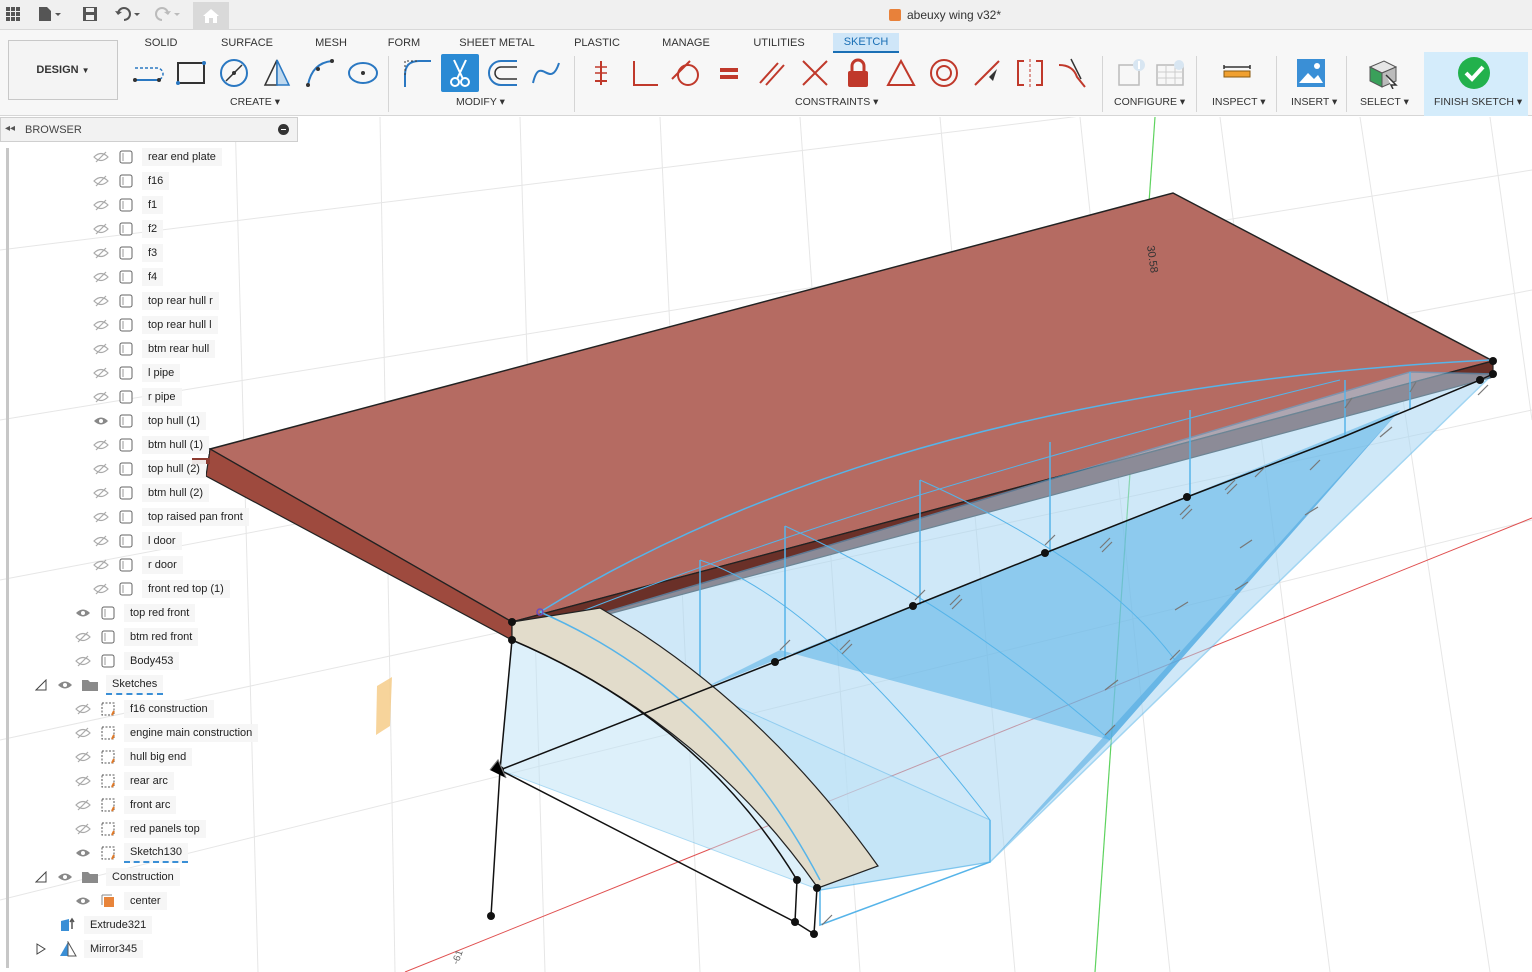 The width and height of the screenshot is (1532, 972). Describe the element at coordinates (89, 949) in the screenshot. I see `tree-item-feature: Mirror345` at that location.